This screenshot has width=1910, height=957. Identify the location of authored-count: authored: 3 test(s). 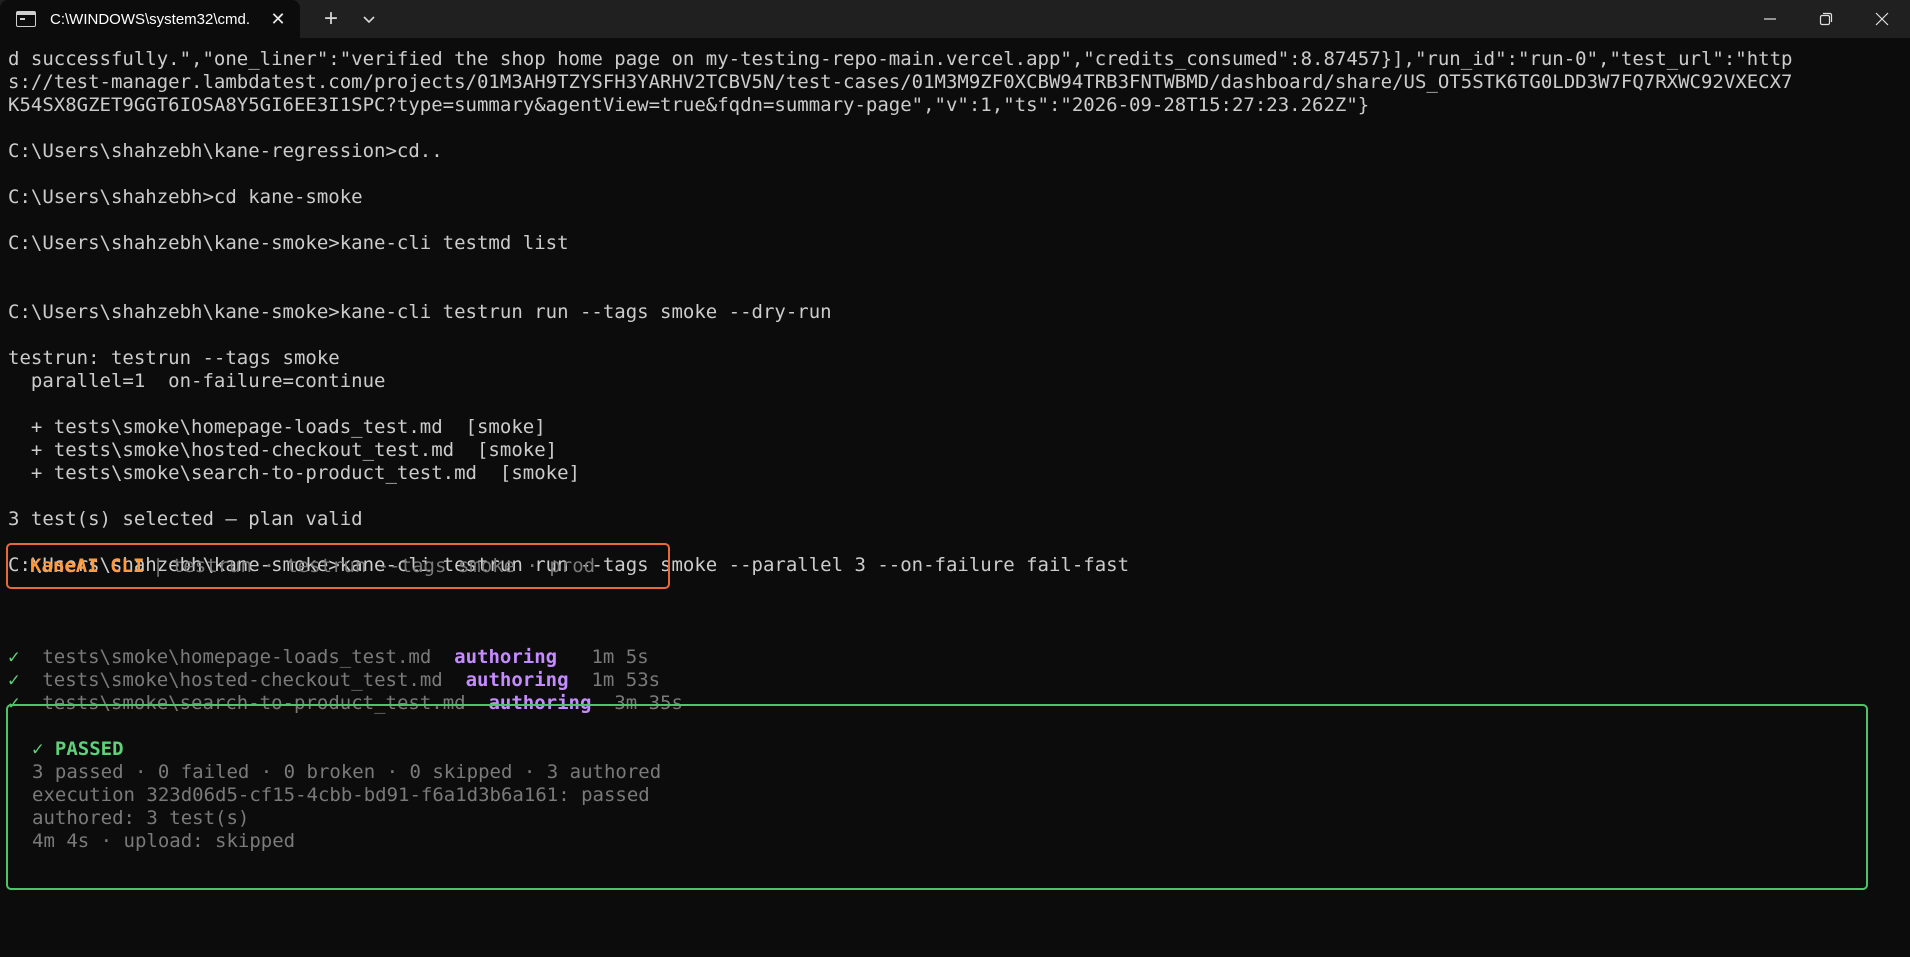
(141, 818).